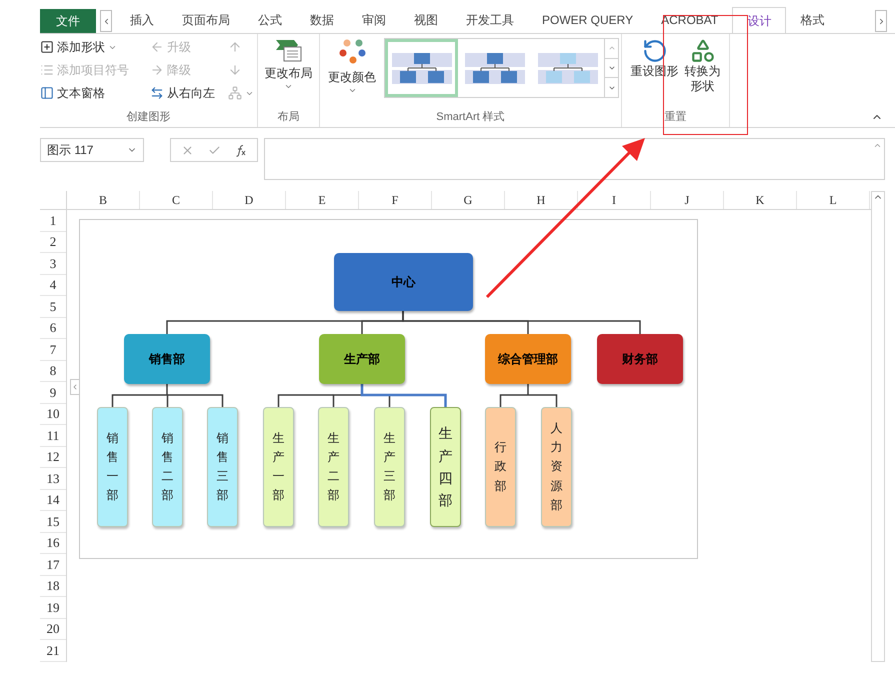  Describe the element at coordinates (703, 51) in the screenshot. I see `shapes-icon` at that location.